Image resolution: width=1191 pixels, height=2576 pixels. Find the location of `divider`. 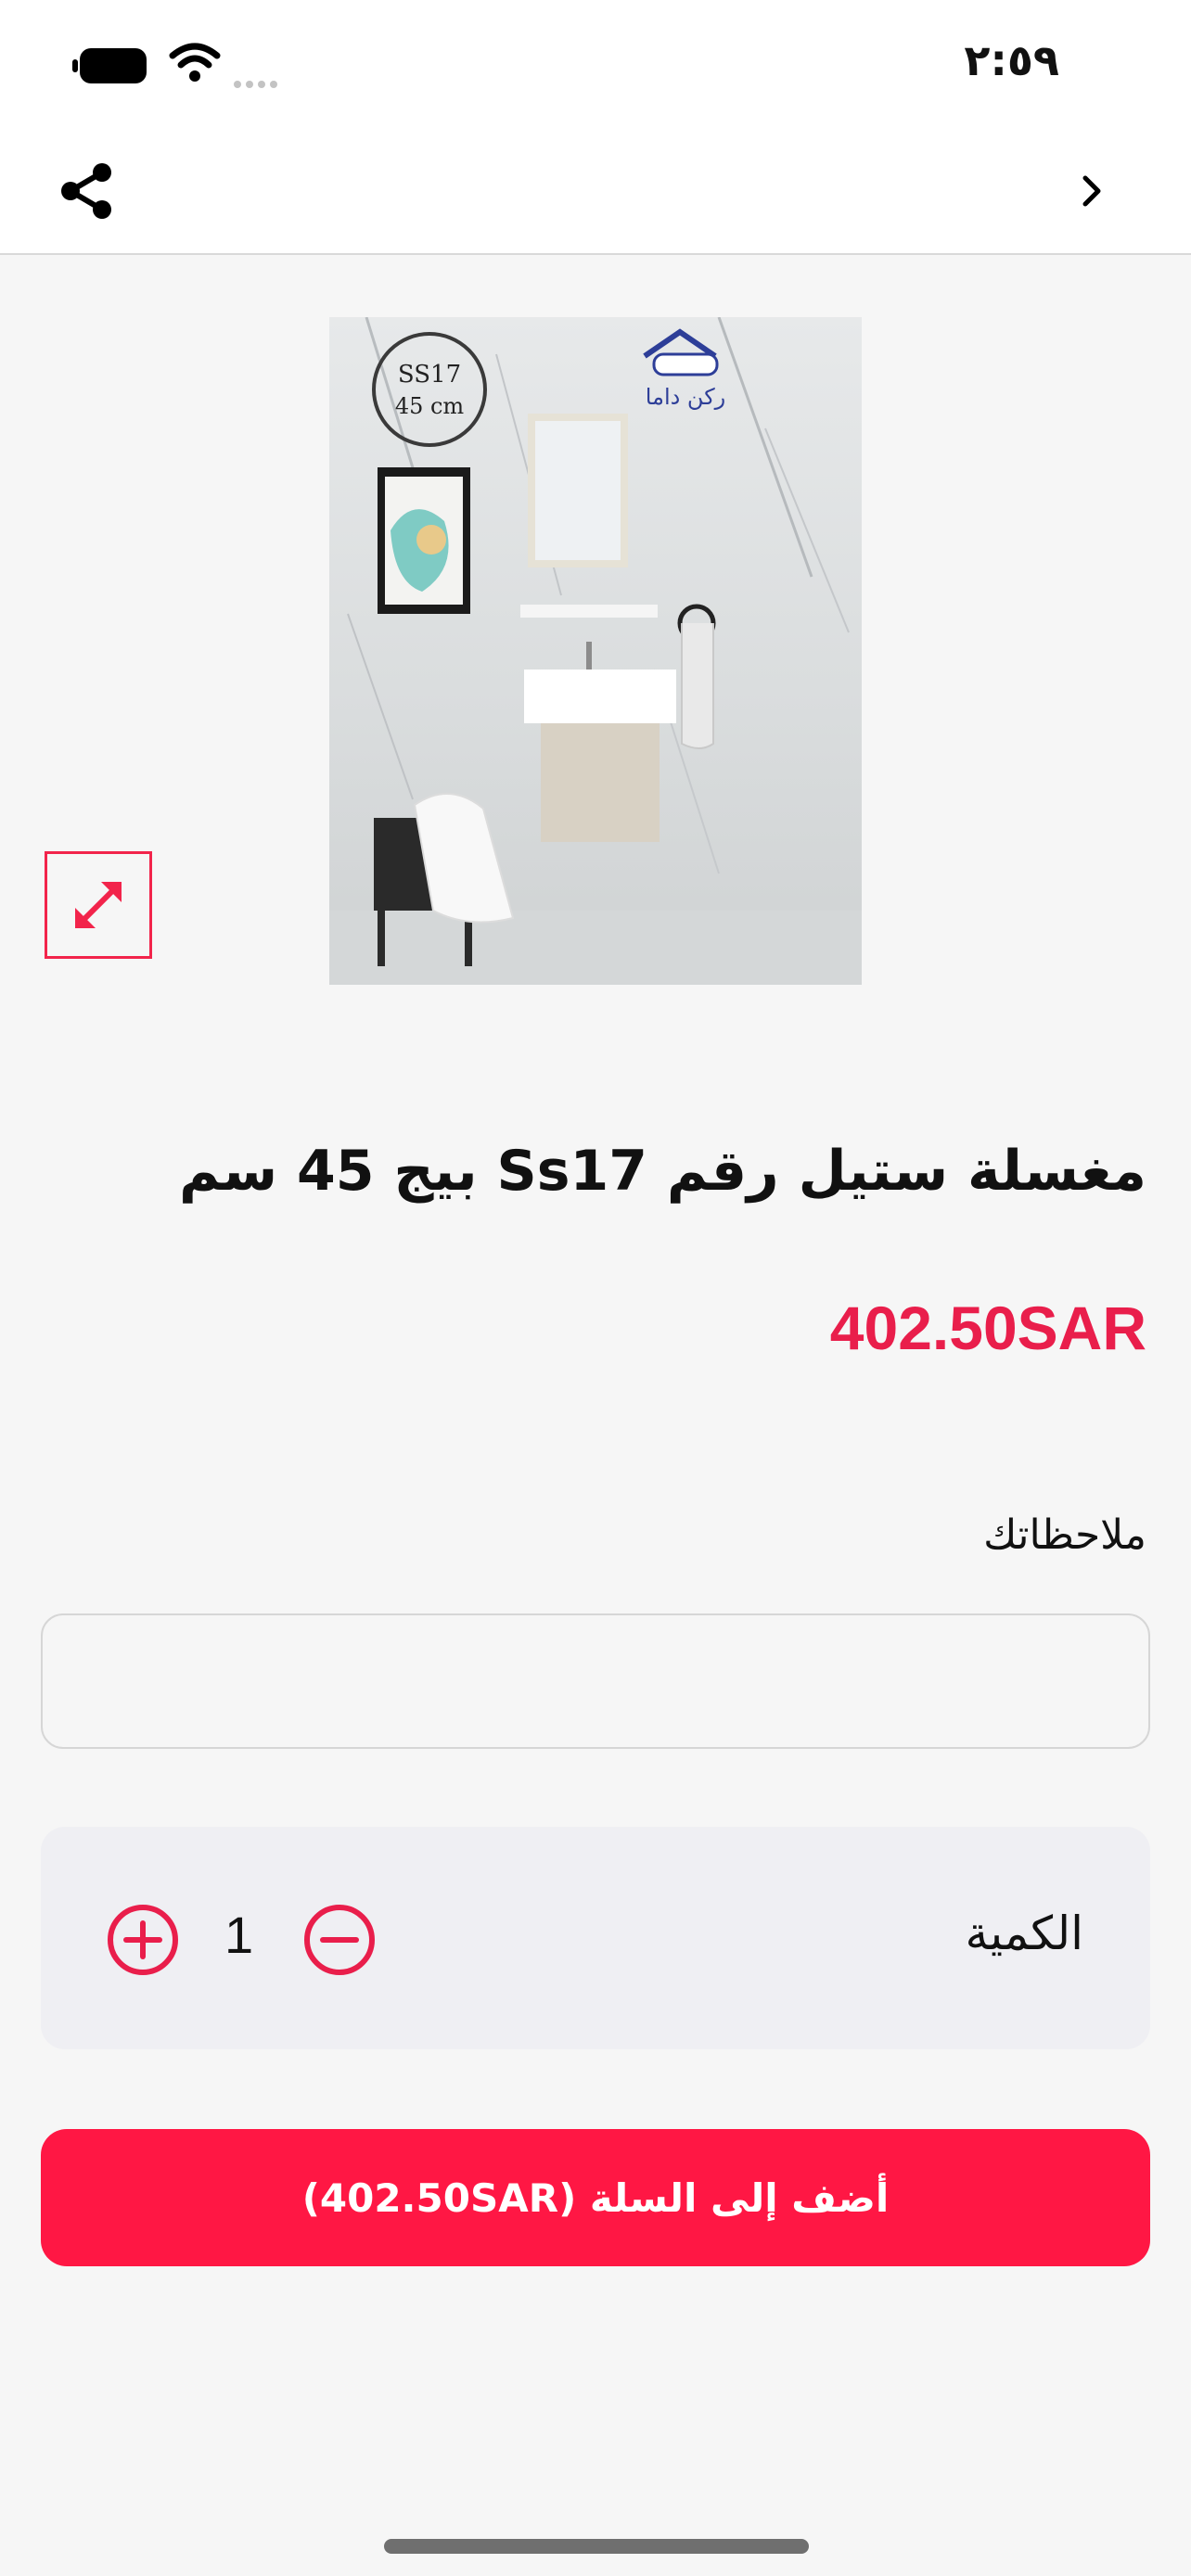

divider is located at coordinates (595, 254).